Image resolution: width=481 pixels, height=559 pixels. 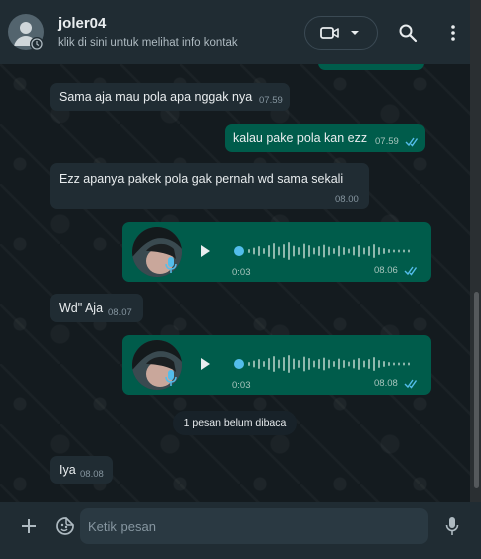 I want to click on video-call-button, so click(x=341, y=33).